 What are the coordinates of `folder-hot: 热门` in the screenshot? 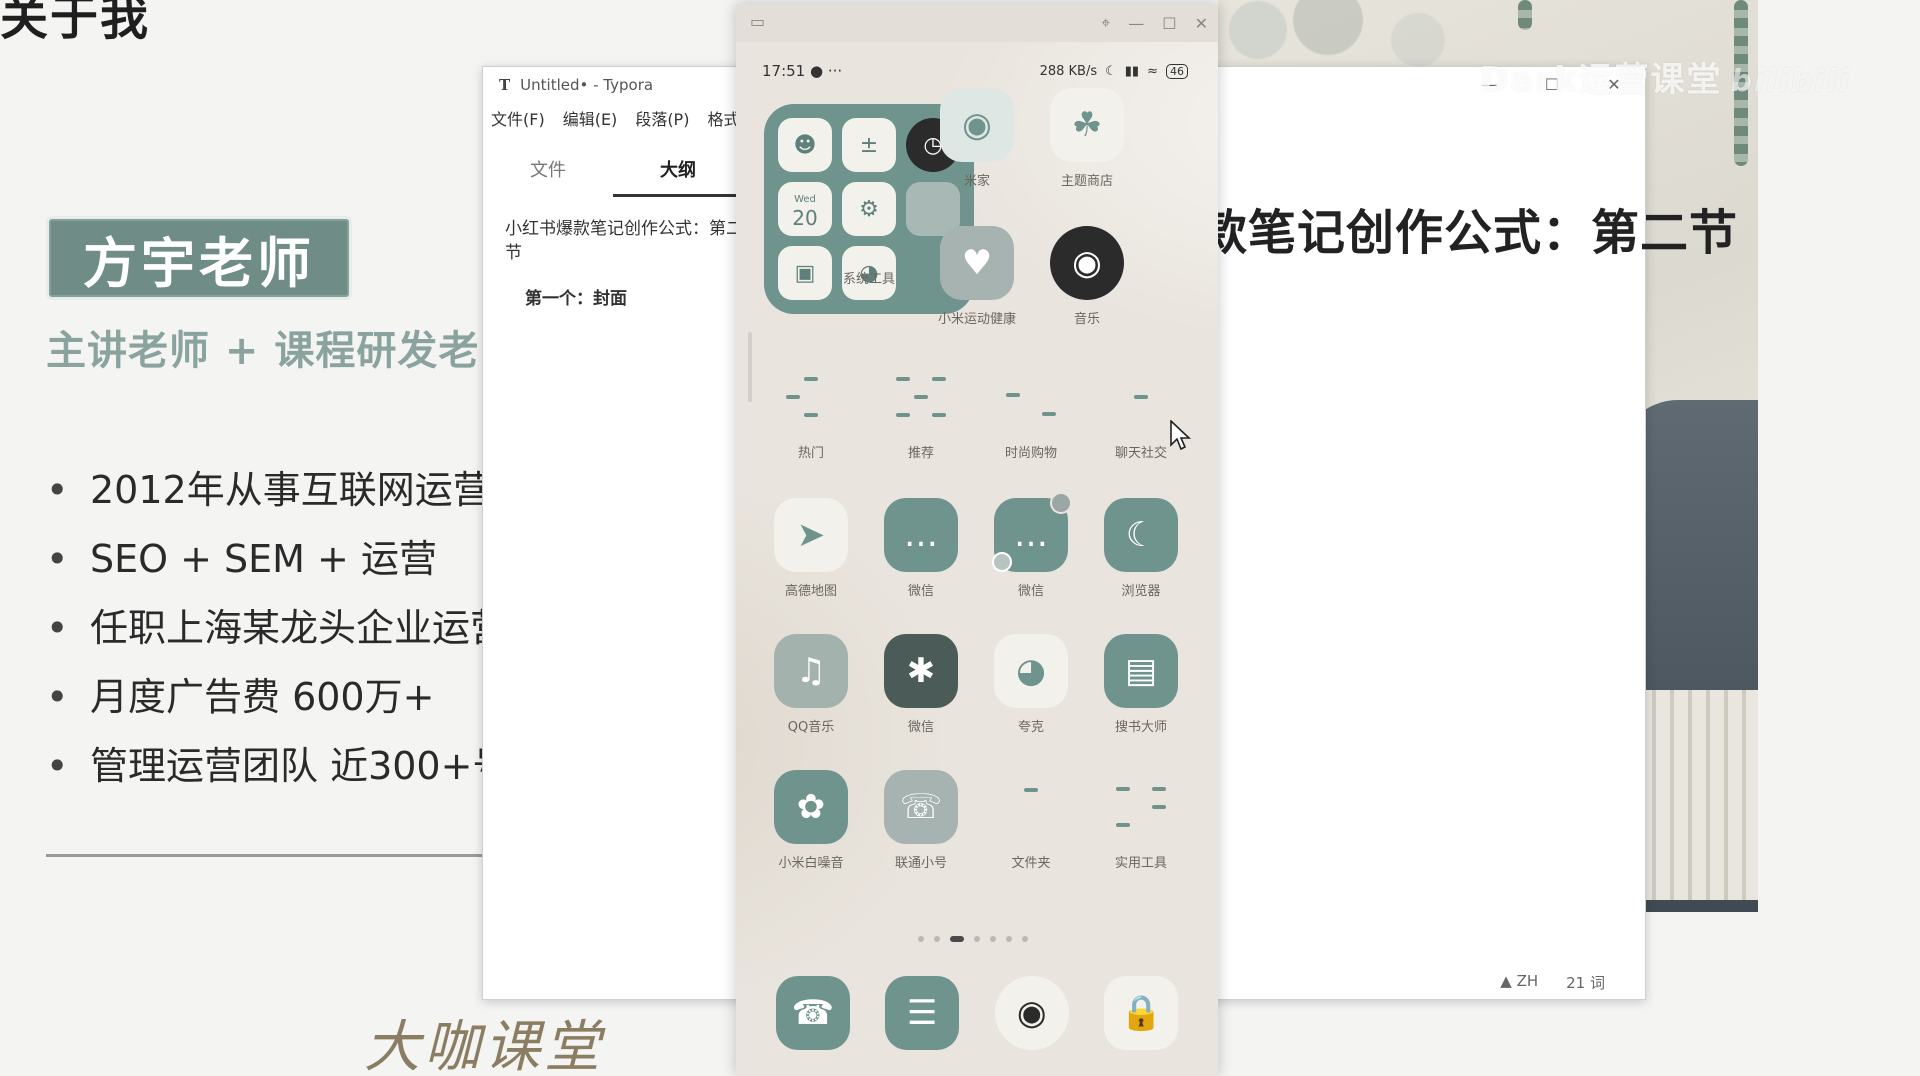 It's located at (811, 410).